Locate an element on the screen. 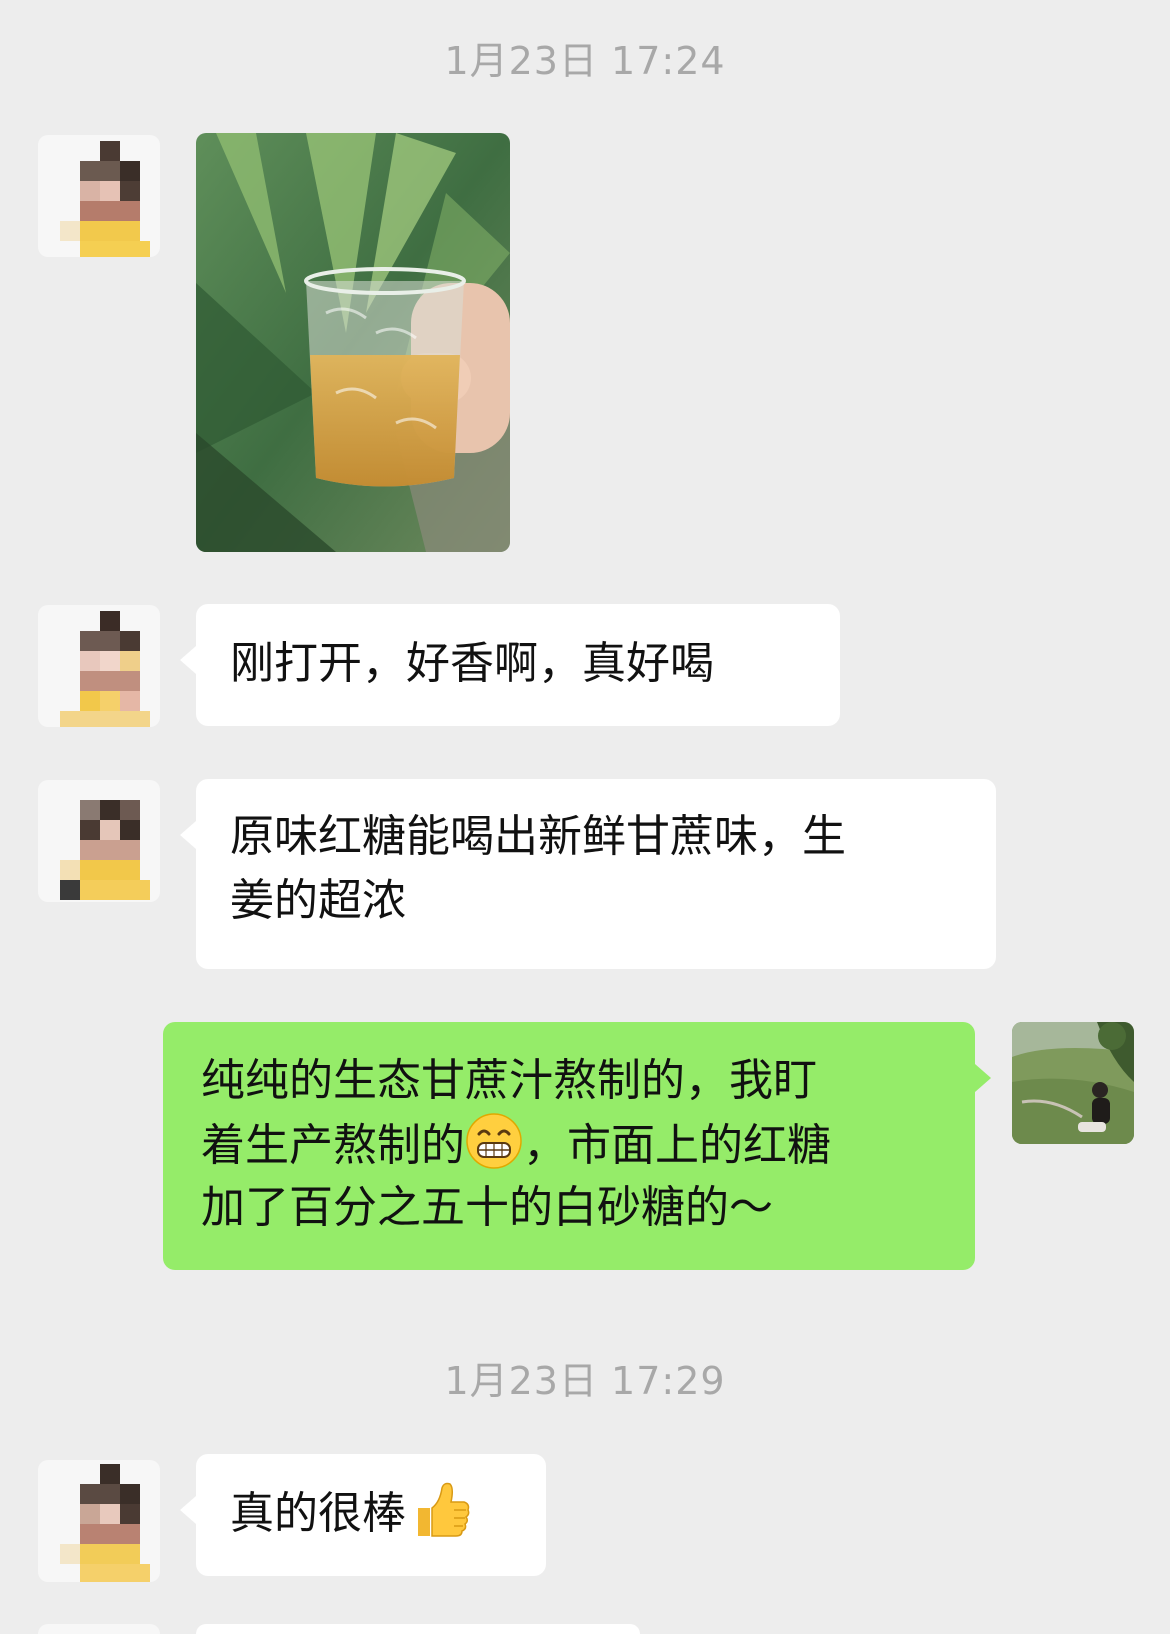  message-text: 真的很棒 is located at coordinates (318, 1513).